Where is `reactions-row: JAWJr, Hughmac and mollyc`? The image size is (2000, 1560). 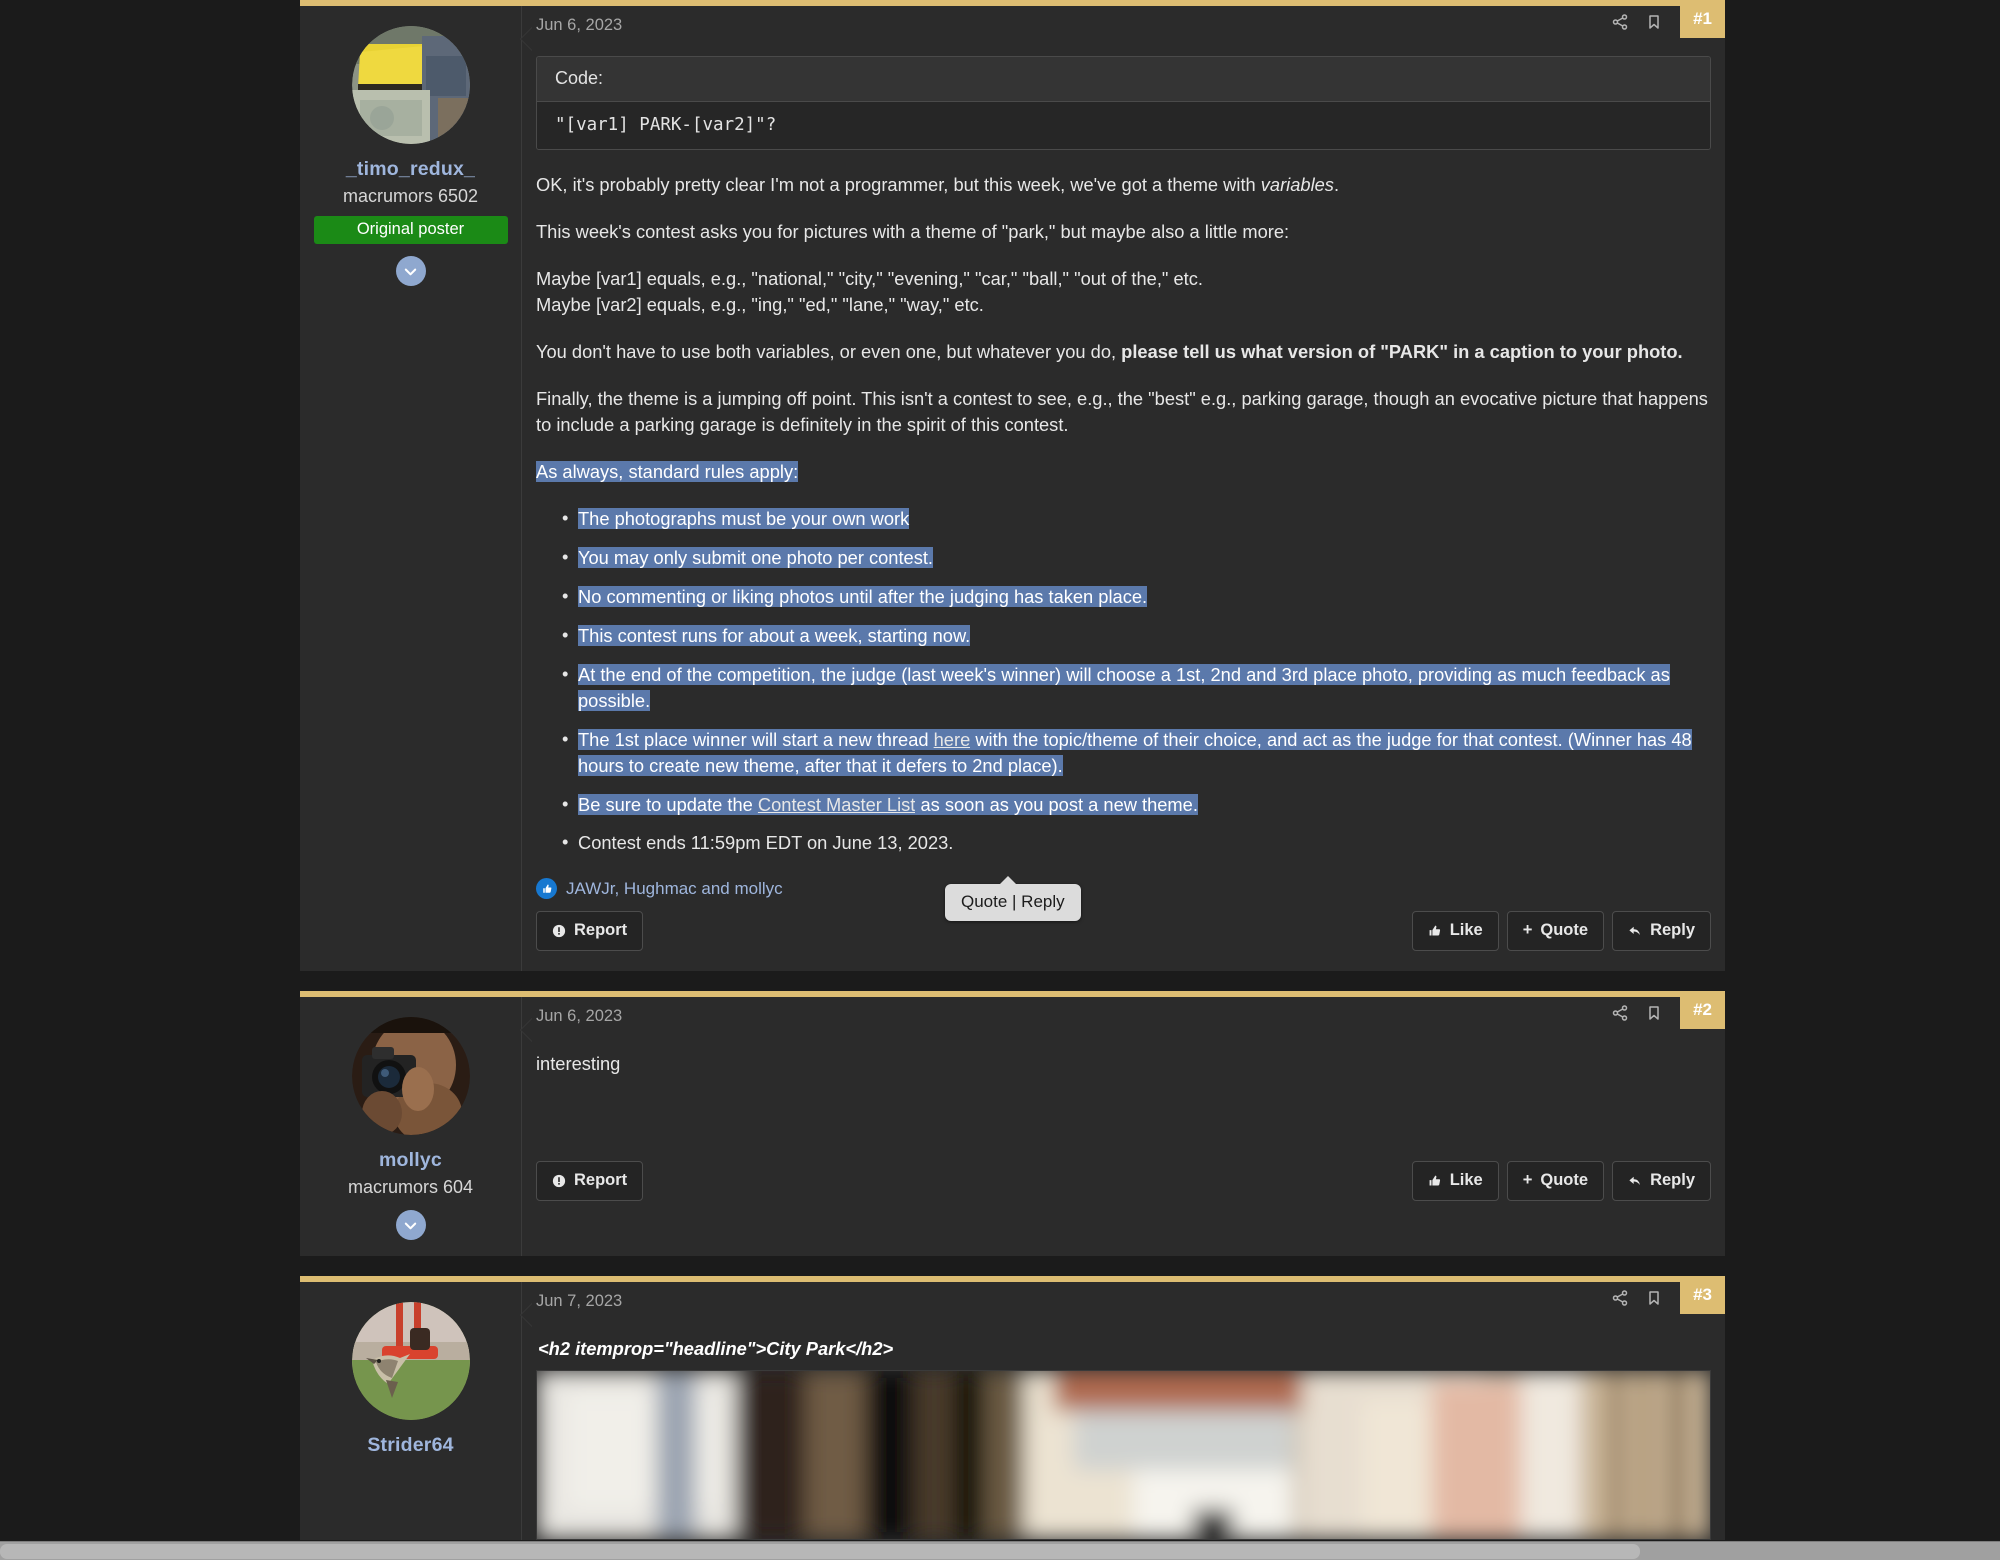 reactions-row: JAWJr, Hughmac and mollyc is located at coordinates (1130, 889).